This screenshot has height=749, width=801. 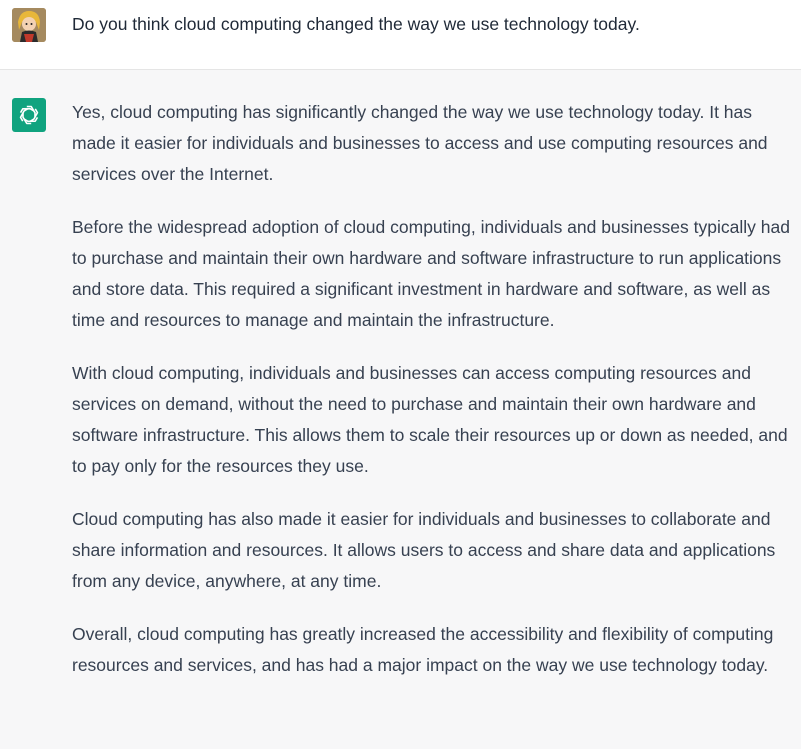 What do you see at coordinates (29, 115) in the screenshot?
I see `openai-logo-icon` at bounding box center [29, 115].